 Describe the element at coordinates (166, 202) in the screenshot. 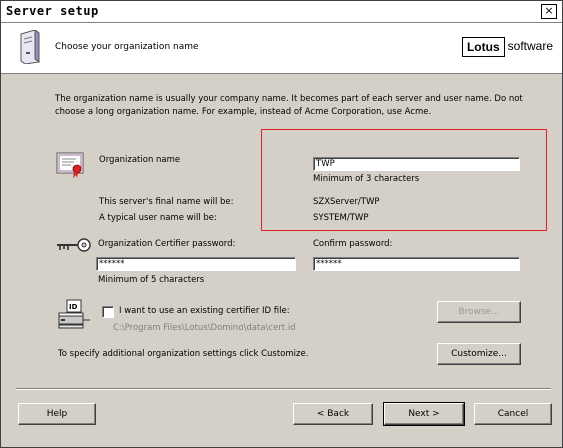

I see `final-server-label: This server's final name will be:` at that location.